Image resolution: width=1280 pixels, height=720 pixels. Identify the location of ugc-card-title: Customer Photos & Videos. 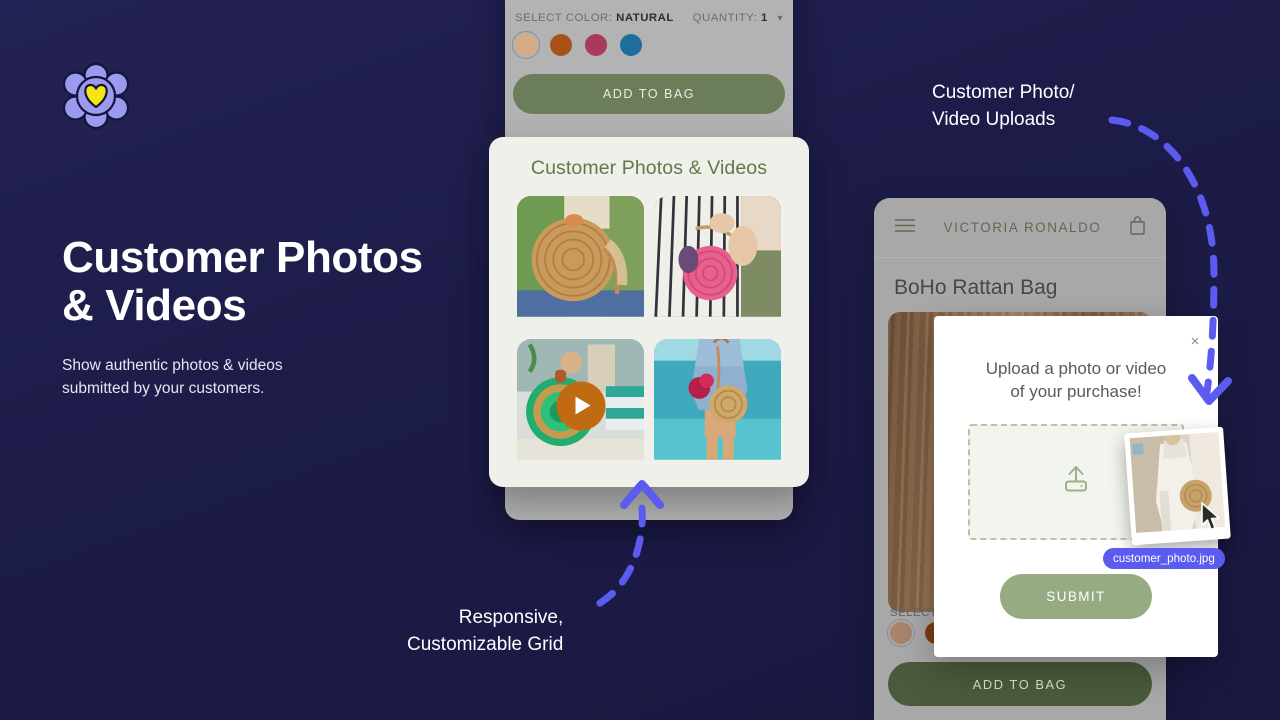
(649, 168).